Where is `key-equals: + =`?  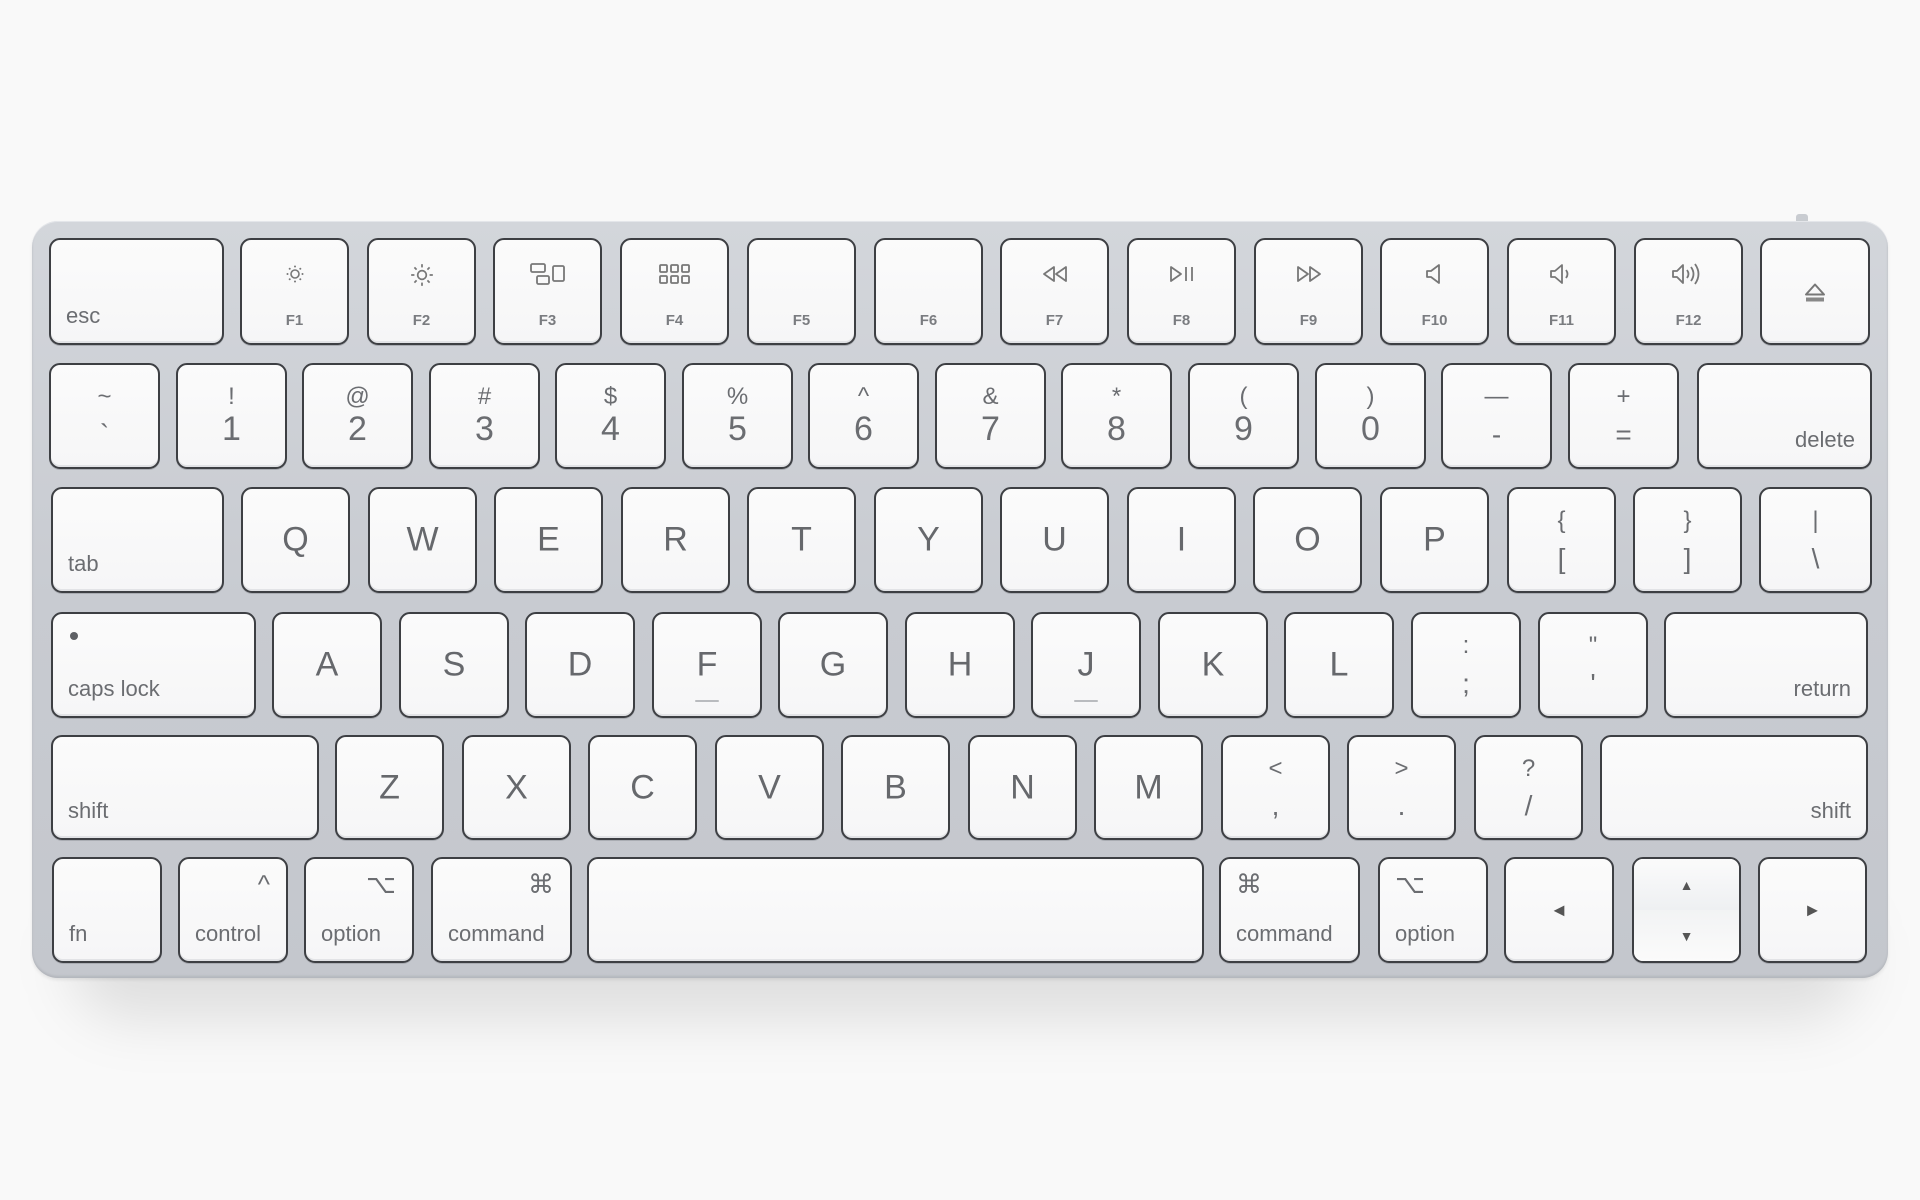
key-equals: + = is located at coordinates (1623, 416).